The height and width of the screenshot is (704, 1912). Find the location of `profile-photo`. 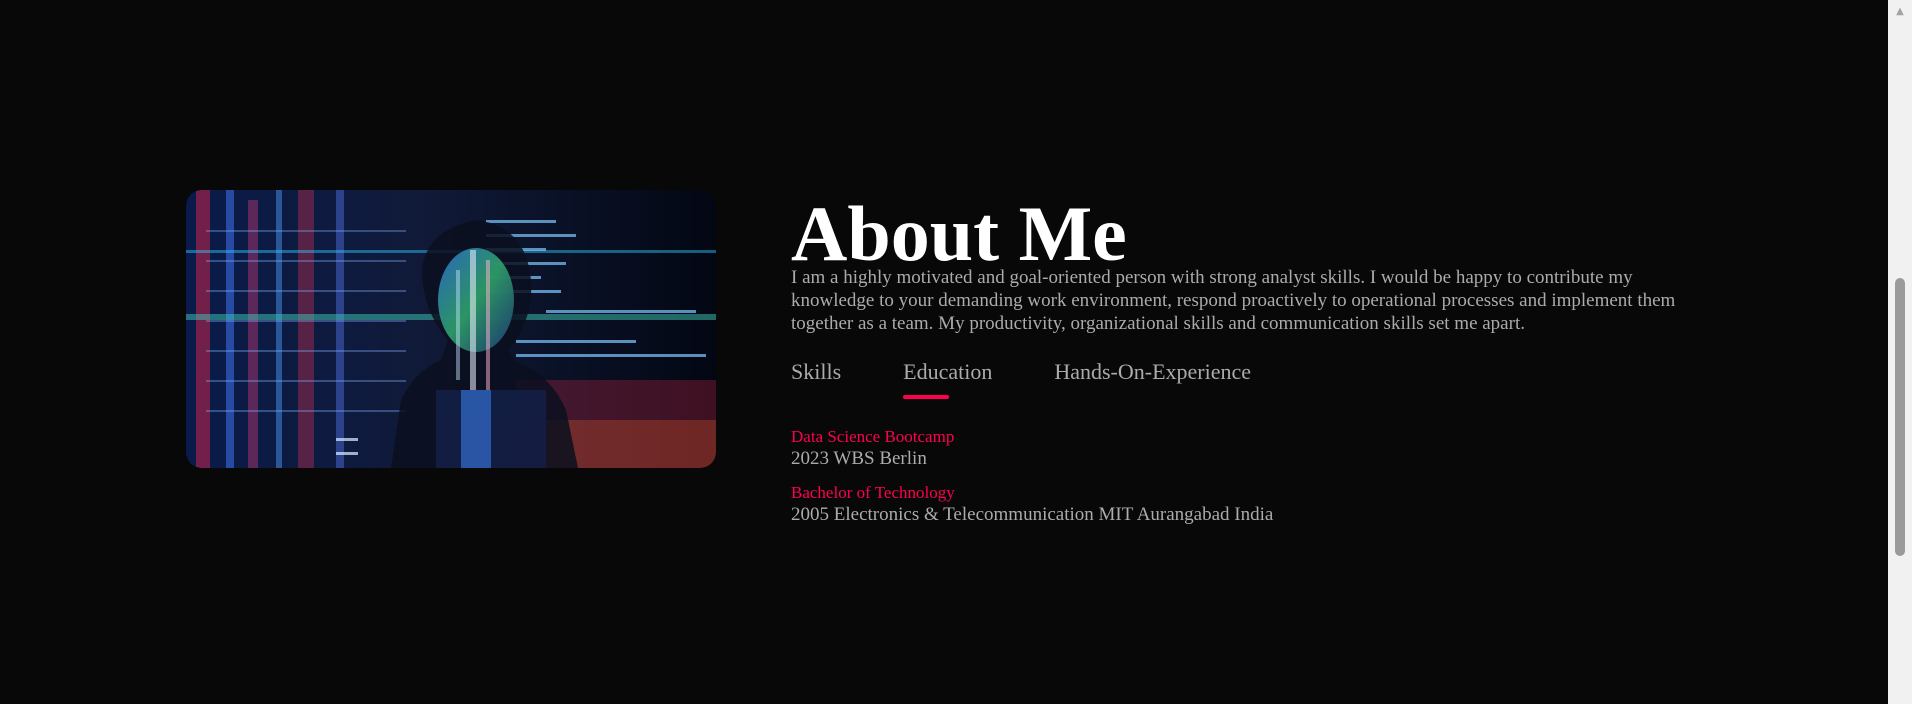

profile-photo is located at coordinates (451, 329).